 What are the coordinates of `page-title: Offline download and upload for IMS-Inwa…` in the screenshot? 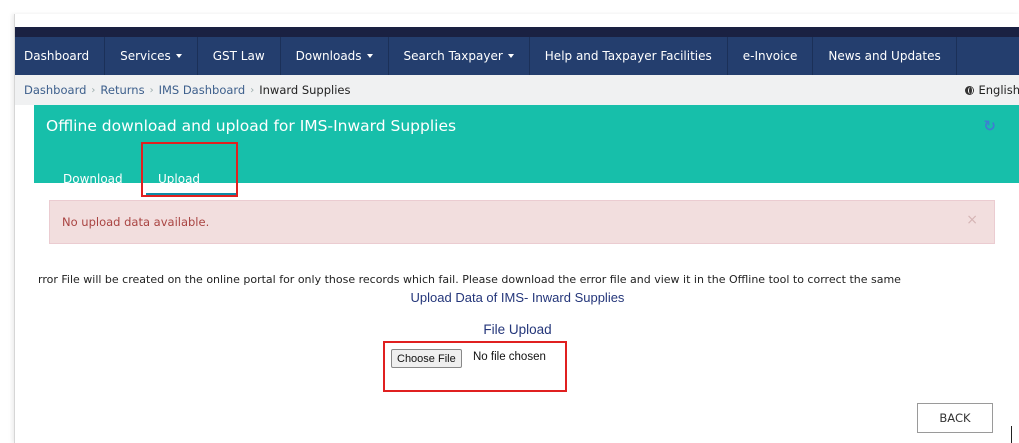 It's located at (251, 126).